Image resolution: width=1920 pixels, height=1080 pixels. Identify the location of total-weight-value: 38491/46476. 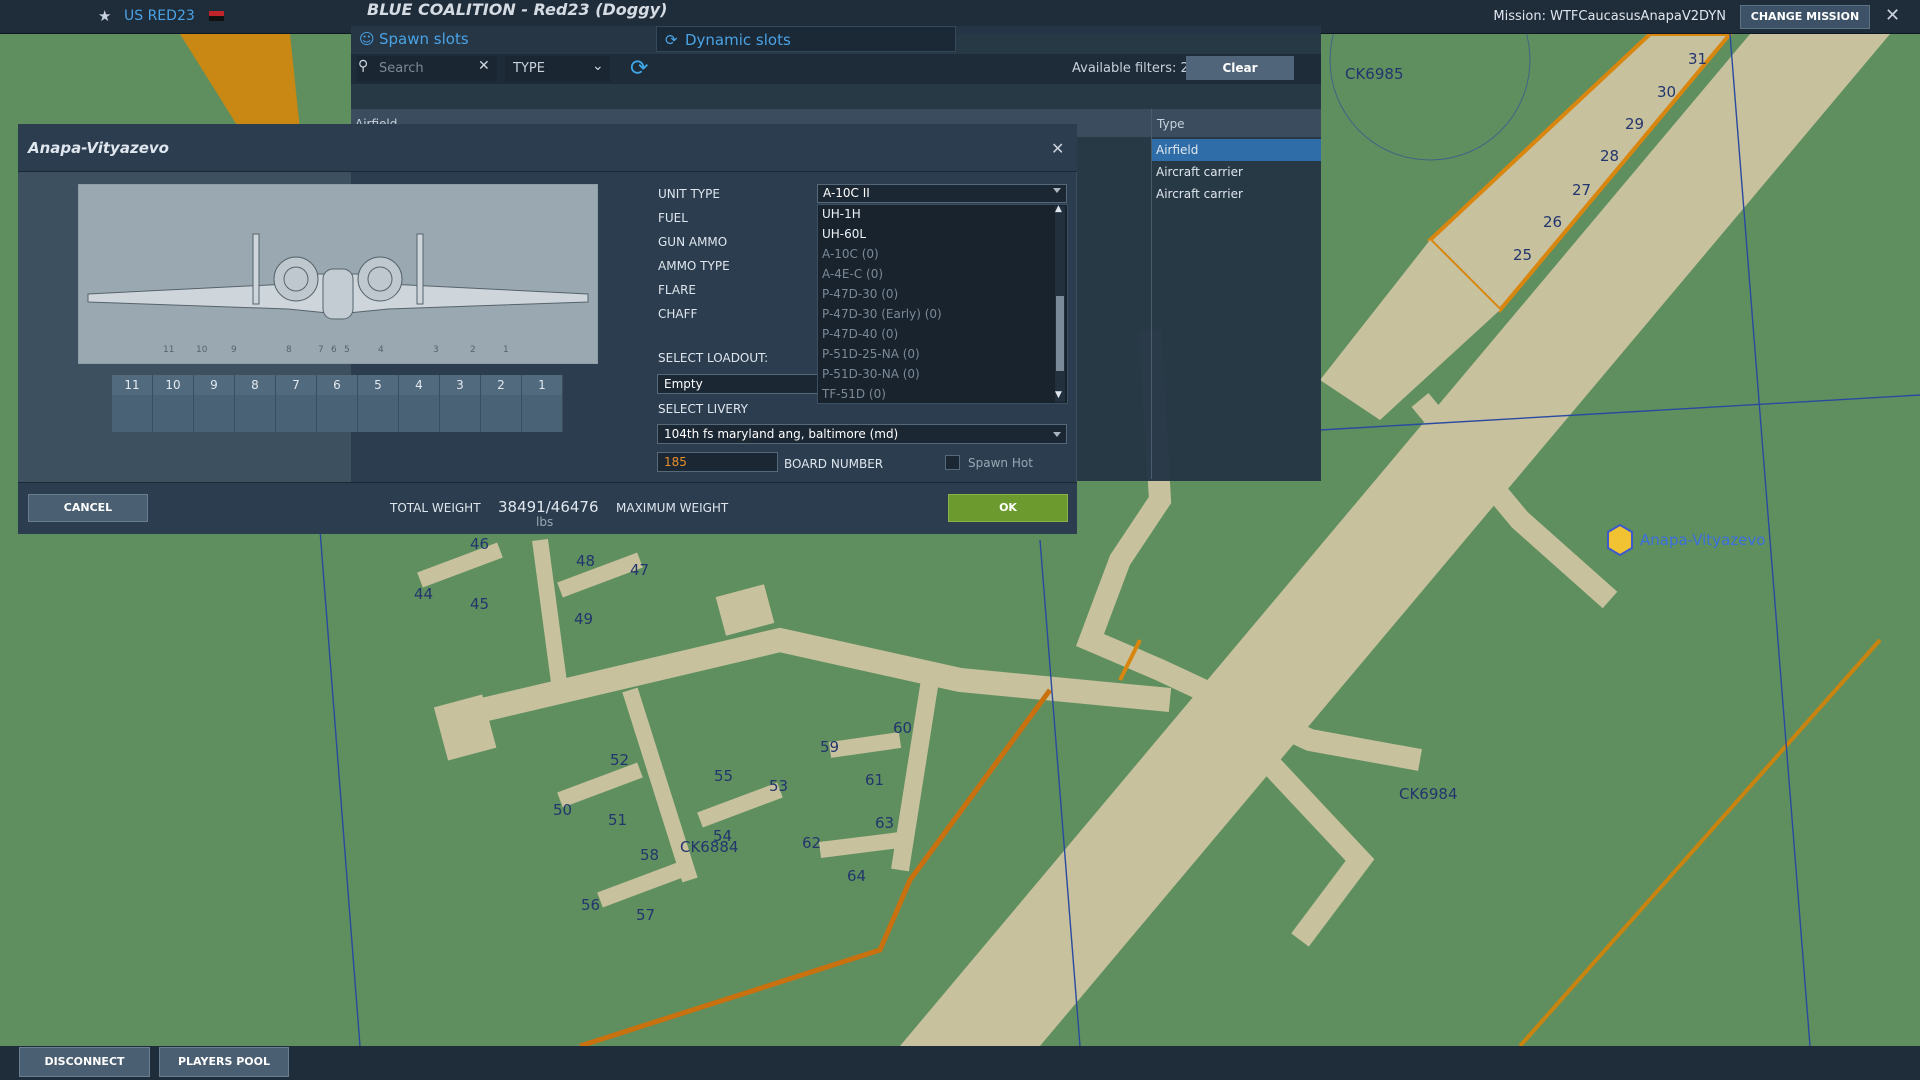
(548, 507).